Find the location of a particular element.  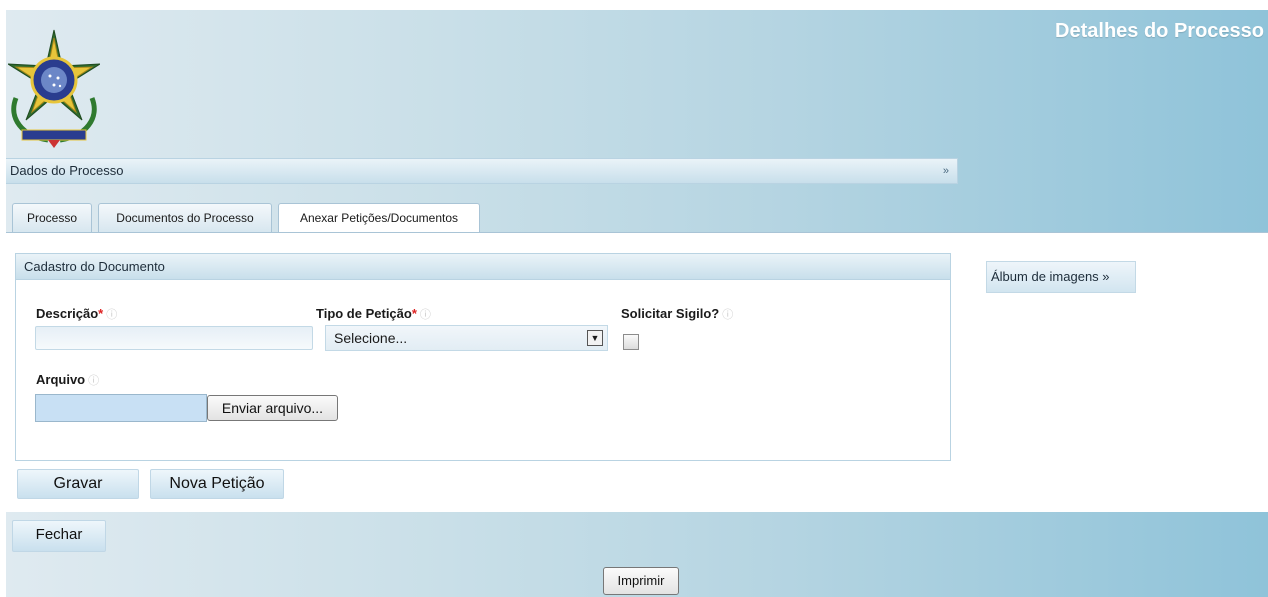

expand-arrow-icon: » is located at coordinates (946, 171).